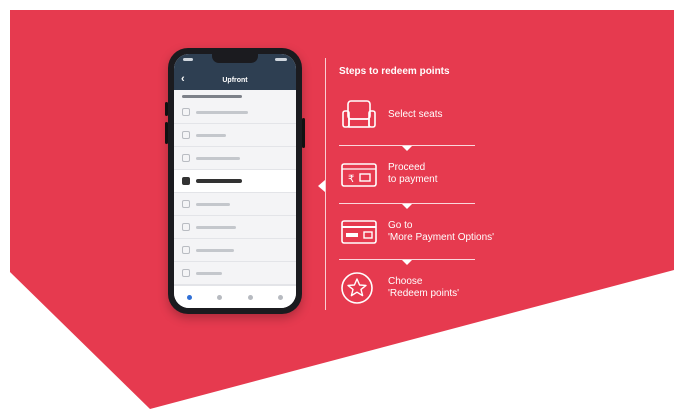  I want to click on tab-home-icon, so click(189, 297).